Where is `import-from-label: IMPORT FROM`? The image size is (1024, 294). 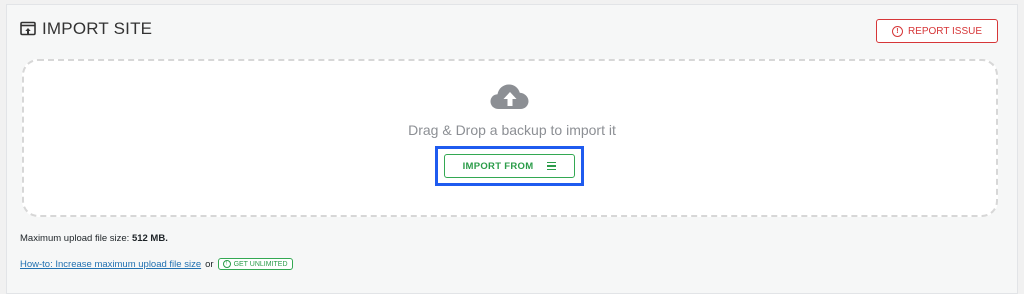
import-from-label: IMPORT FROM is located at coordinates (498, 166).